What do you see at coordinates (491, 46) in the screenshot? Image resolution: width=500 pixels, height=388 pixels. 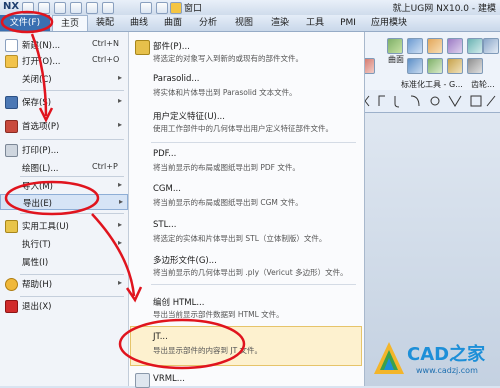 I see `surface-trim-icon` at bounding box center [491, 46].